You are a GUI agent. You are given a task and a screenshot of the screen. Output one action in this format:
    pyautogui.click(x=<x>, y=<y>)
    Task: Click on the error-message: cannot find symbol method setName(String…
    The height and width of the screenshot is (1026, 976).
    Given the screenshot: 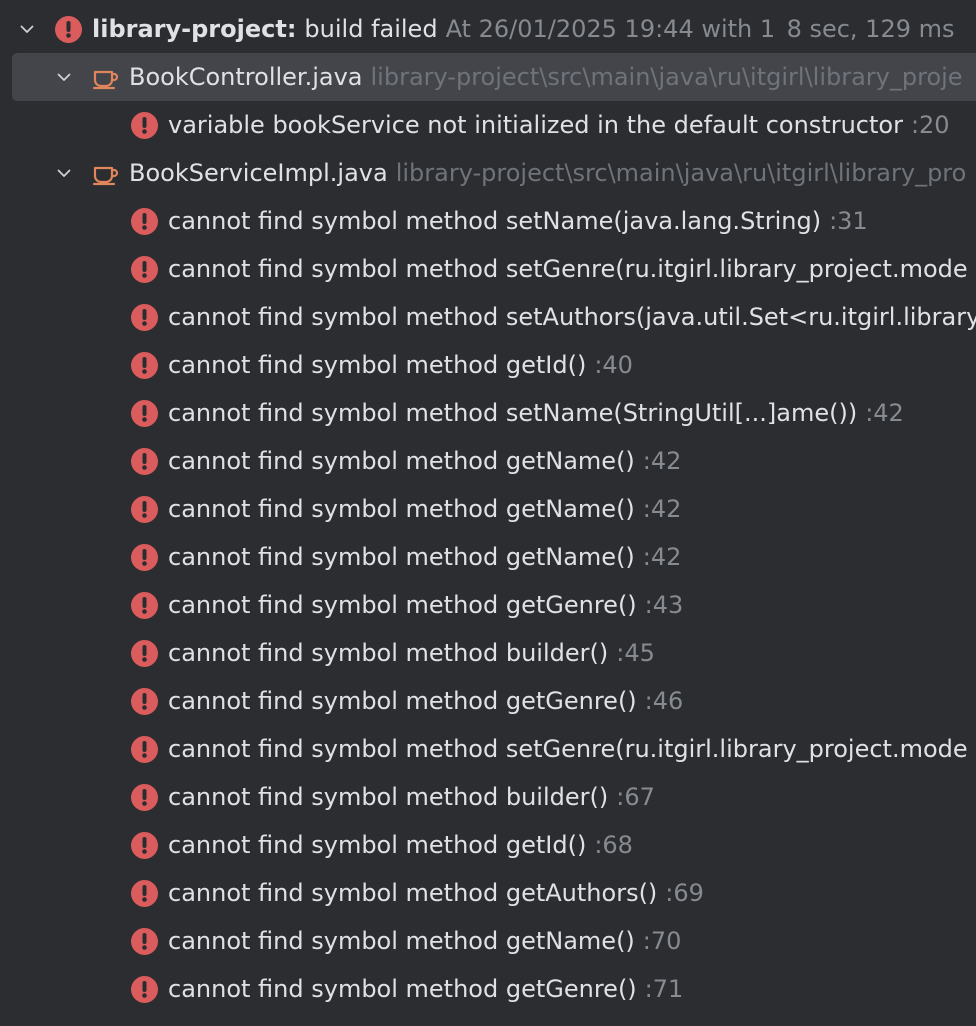 What is the action you would take?
    pyautogui.click(x=513, y=413)
    